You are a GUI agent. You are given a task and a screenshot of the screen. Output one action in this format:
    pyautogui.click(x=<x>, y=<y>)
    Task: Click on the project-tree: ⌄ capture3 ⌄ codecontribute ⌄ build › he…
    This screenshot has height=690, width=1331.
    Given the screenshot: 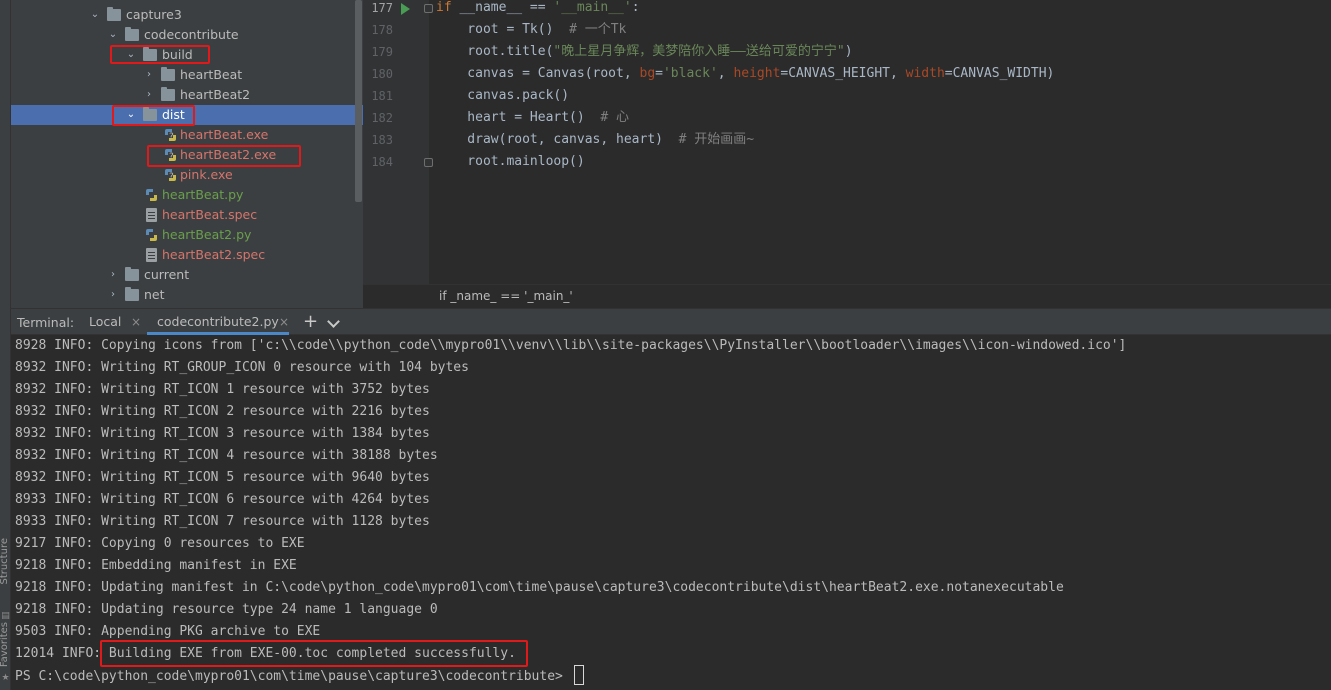 What is the action you would take?
    pyautogui.click(x=187, y=154)
    